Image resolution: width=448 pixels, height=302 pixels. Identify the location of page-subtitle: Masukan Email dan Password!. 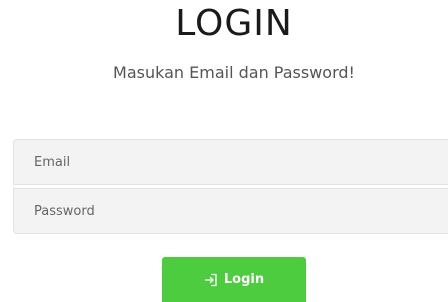
(234, 72).